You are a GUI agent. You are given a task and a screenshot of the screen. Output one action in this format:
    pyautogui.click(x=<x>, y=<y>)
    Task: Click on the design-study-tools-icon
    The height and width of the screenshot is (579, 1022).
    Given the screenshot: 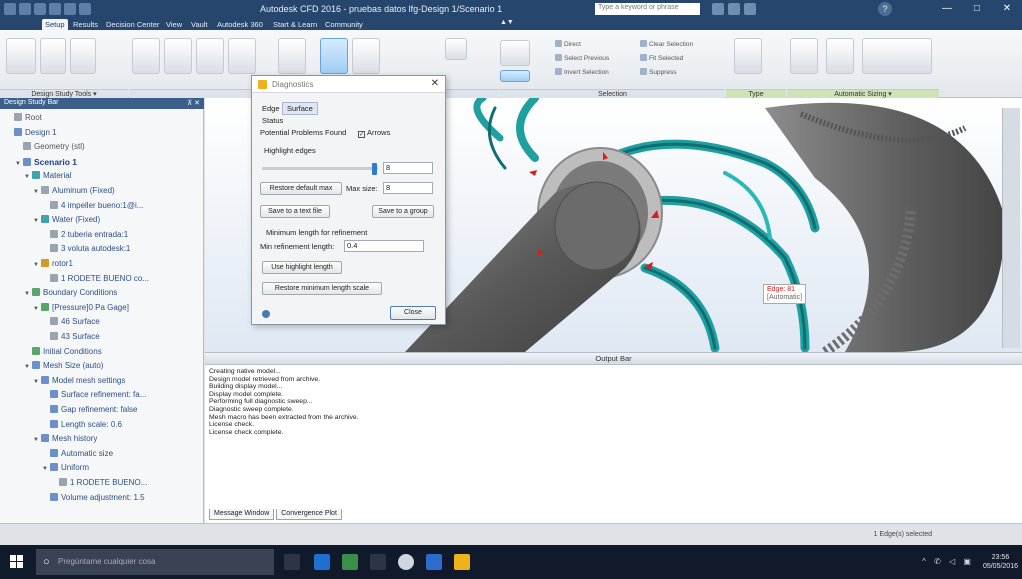 What is the action you would take?
    pyautogui.click(x=21, y=56)
    